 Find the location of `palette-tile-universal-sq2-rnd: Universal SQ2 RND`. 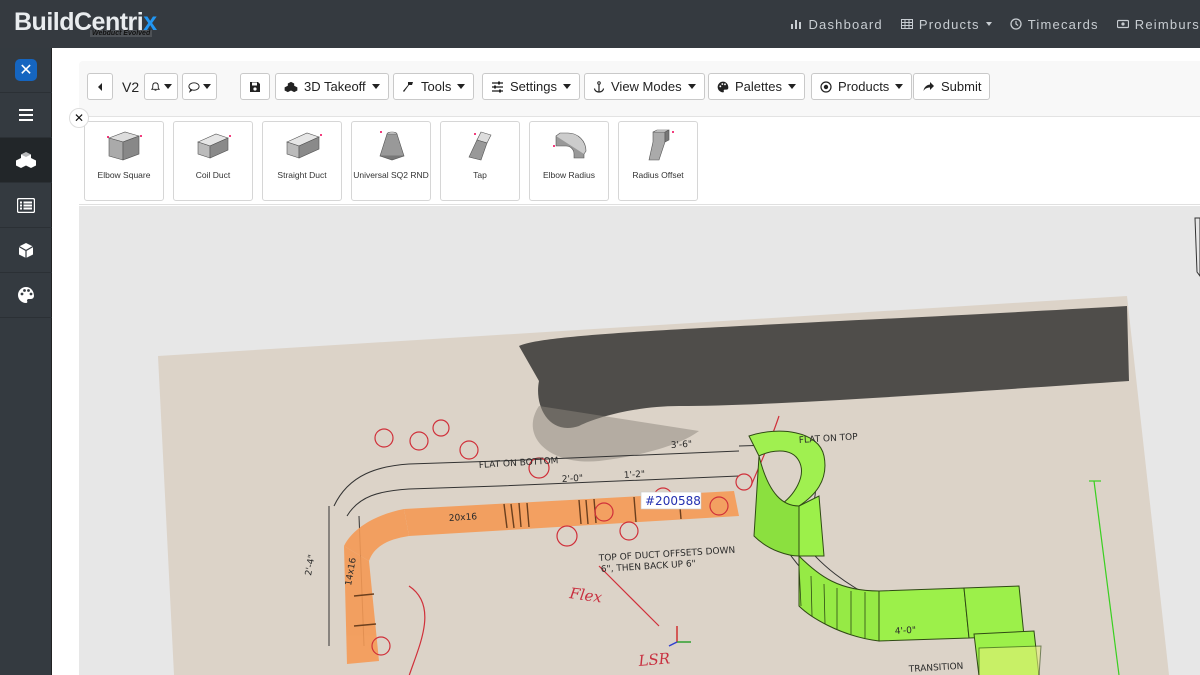

palette-tile-universal-sq2-rnd: Universal SQ2 RND is located at coordinates (391, 161).